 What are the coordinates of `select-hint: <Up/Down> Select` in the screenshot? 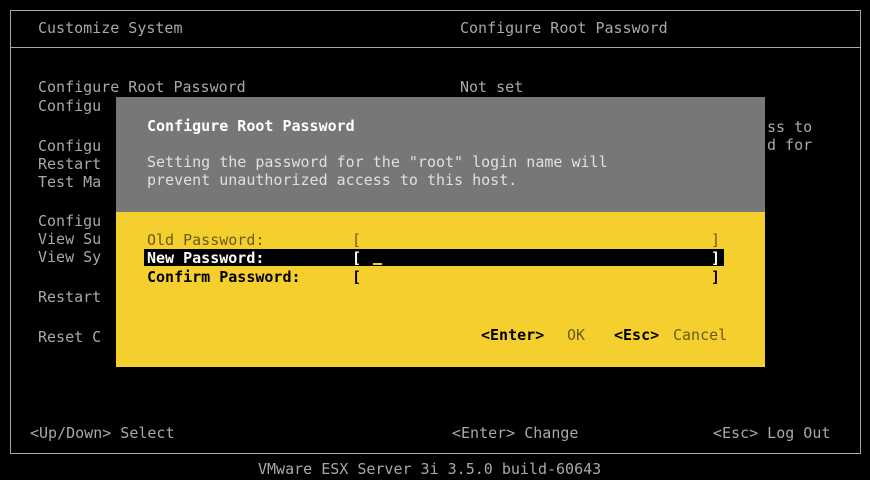 It's located at (102, 433).